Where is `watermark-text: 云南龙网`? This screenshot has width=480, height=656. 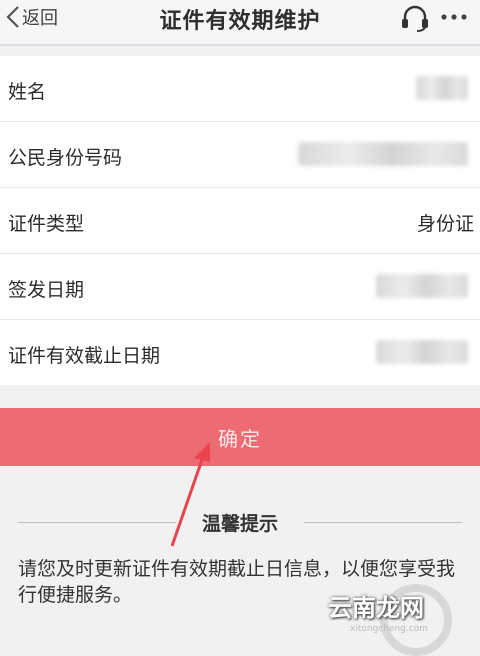 watermark-text: 云南龙网 is located at coordinates (376, 608).